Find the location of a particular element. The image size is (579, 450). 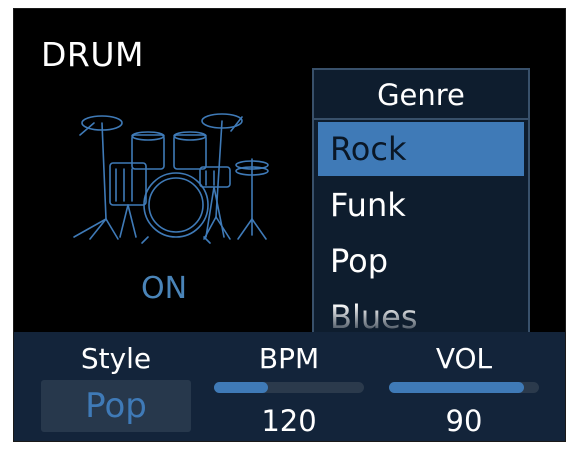

bpm-slider is located at coordinates (289, 387).